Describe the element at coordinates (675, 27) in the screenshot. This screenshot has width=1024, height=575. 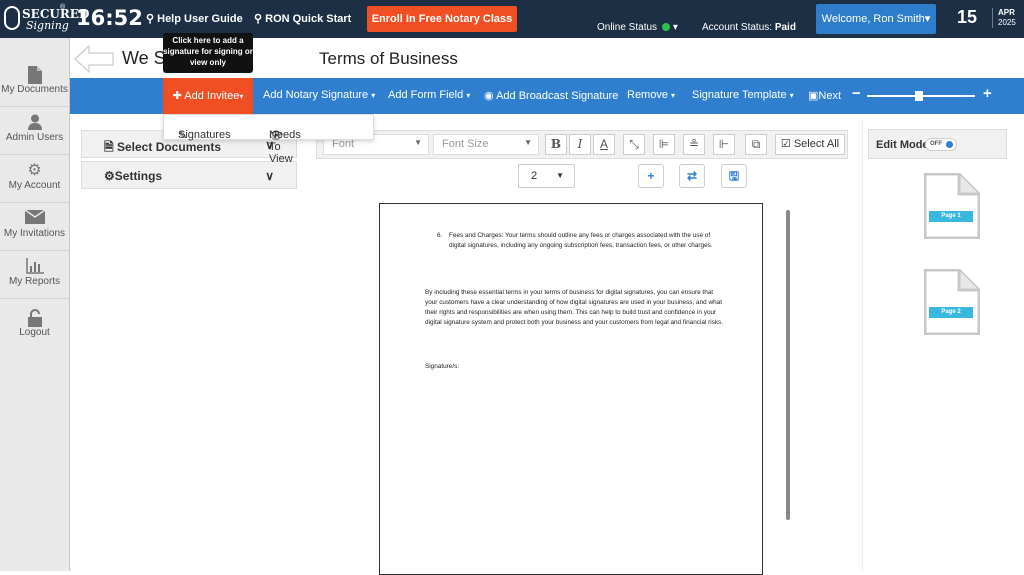
I see `online-status-caret-icon: ▾` at that location.